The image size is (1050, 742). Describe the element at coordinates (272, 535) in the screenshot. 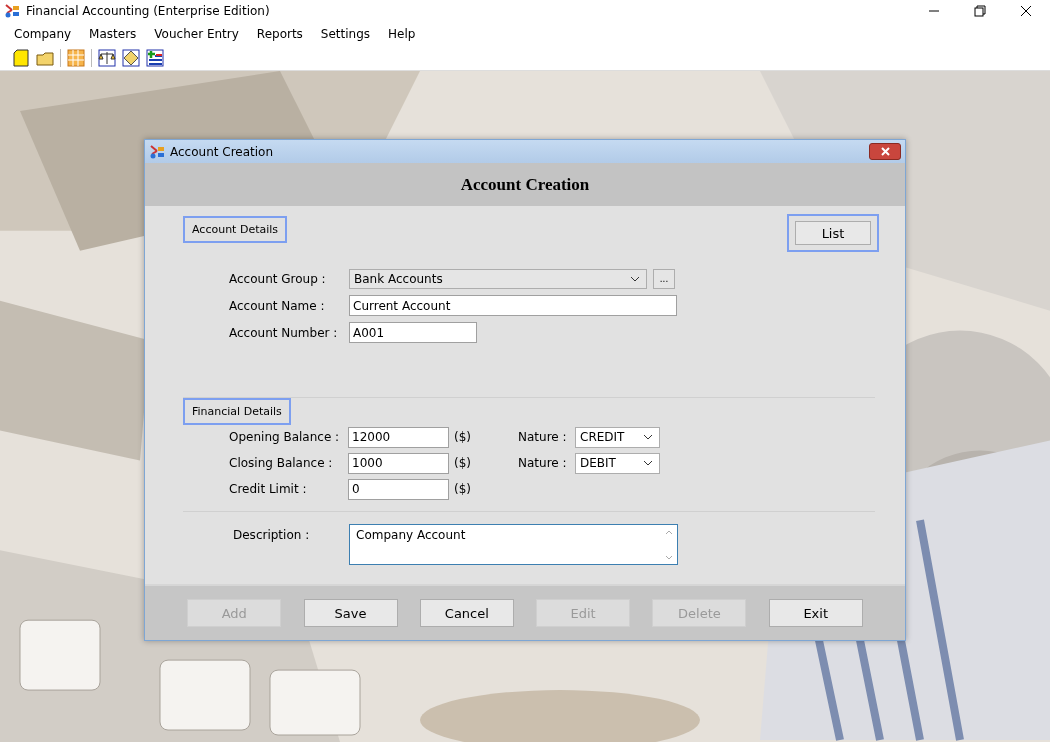

I see `field-label: Description :` at that location.